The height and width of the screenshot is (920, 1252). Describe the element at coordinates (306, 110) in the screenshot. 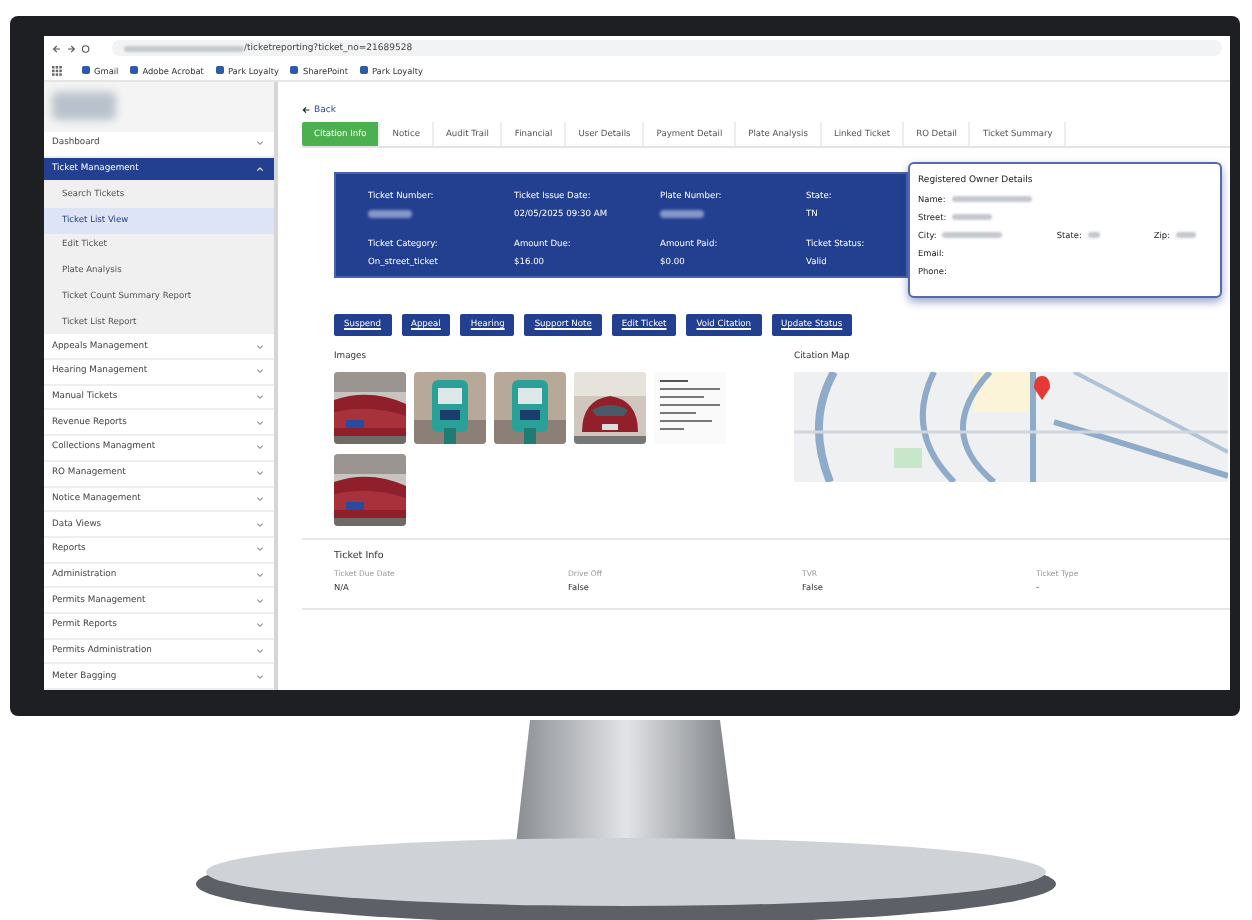

I see `back-arrow-icon` at that location.